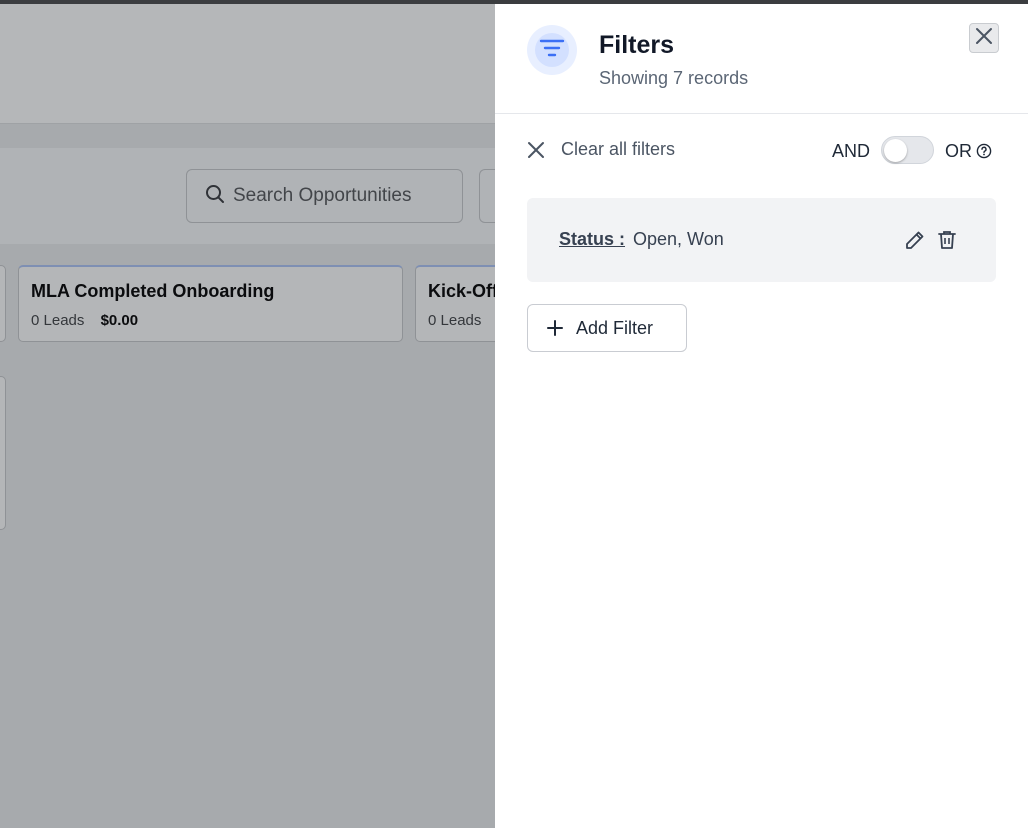  Describe the element at coordinates (984, 153) in the screenshot. I see `help-icon` at that location.